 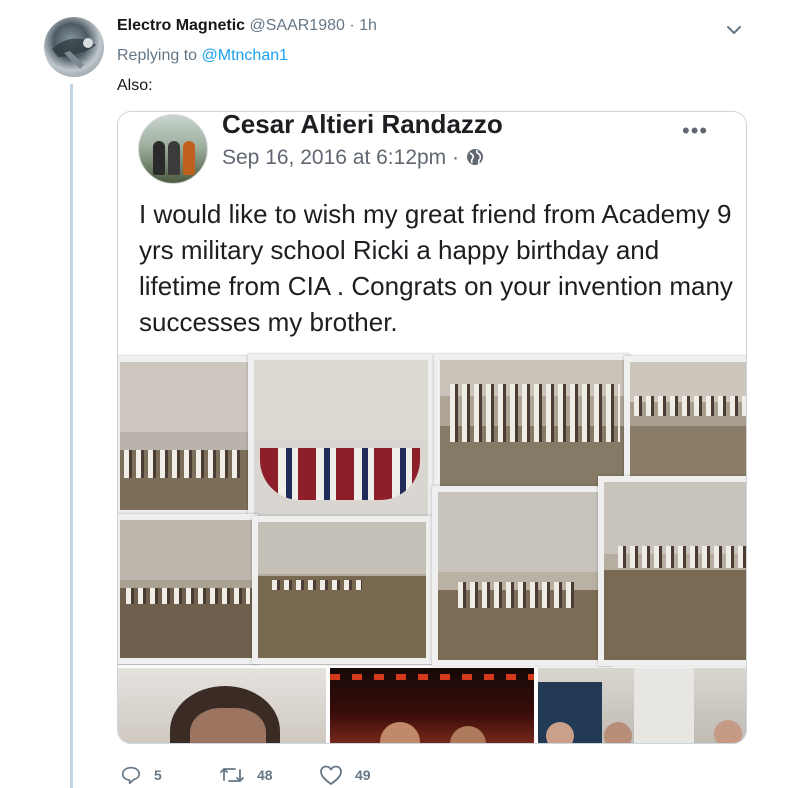 I want to click on author-name: Electro Magnetic, so click(x=181, y=25).